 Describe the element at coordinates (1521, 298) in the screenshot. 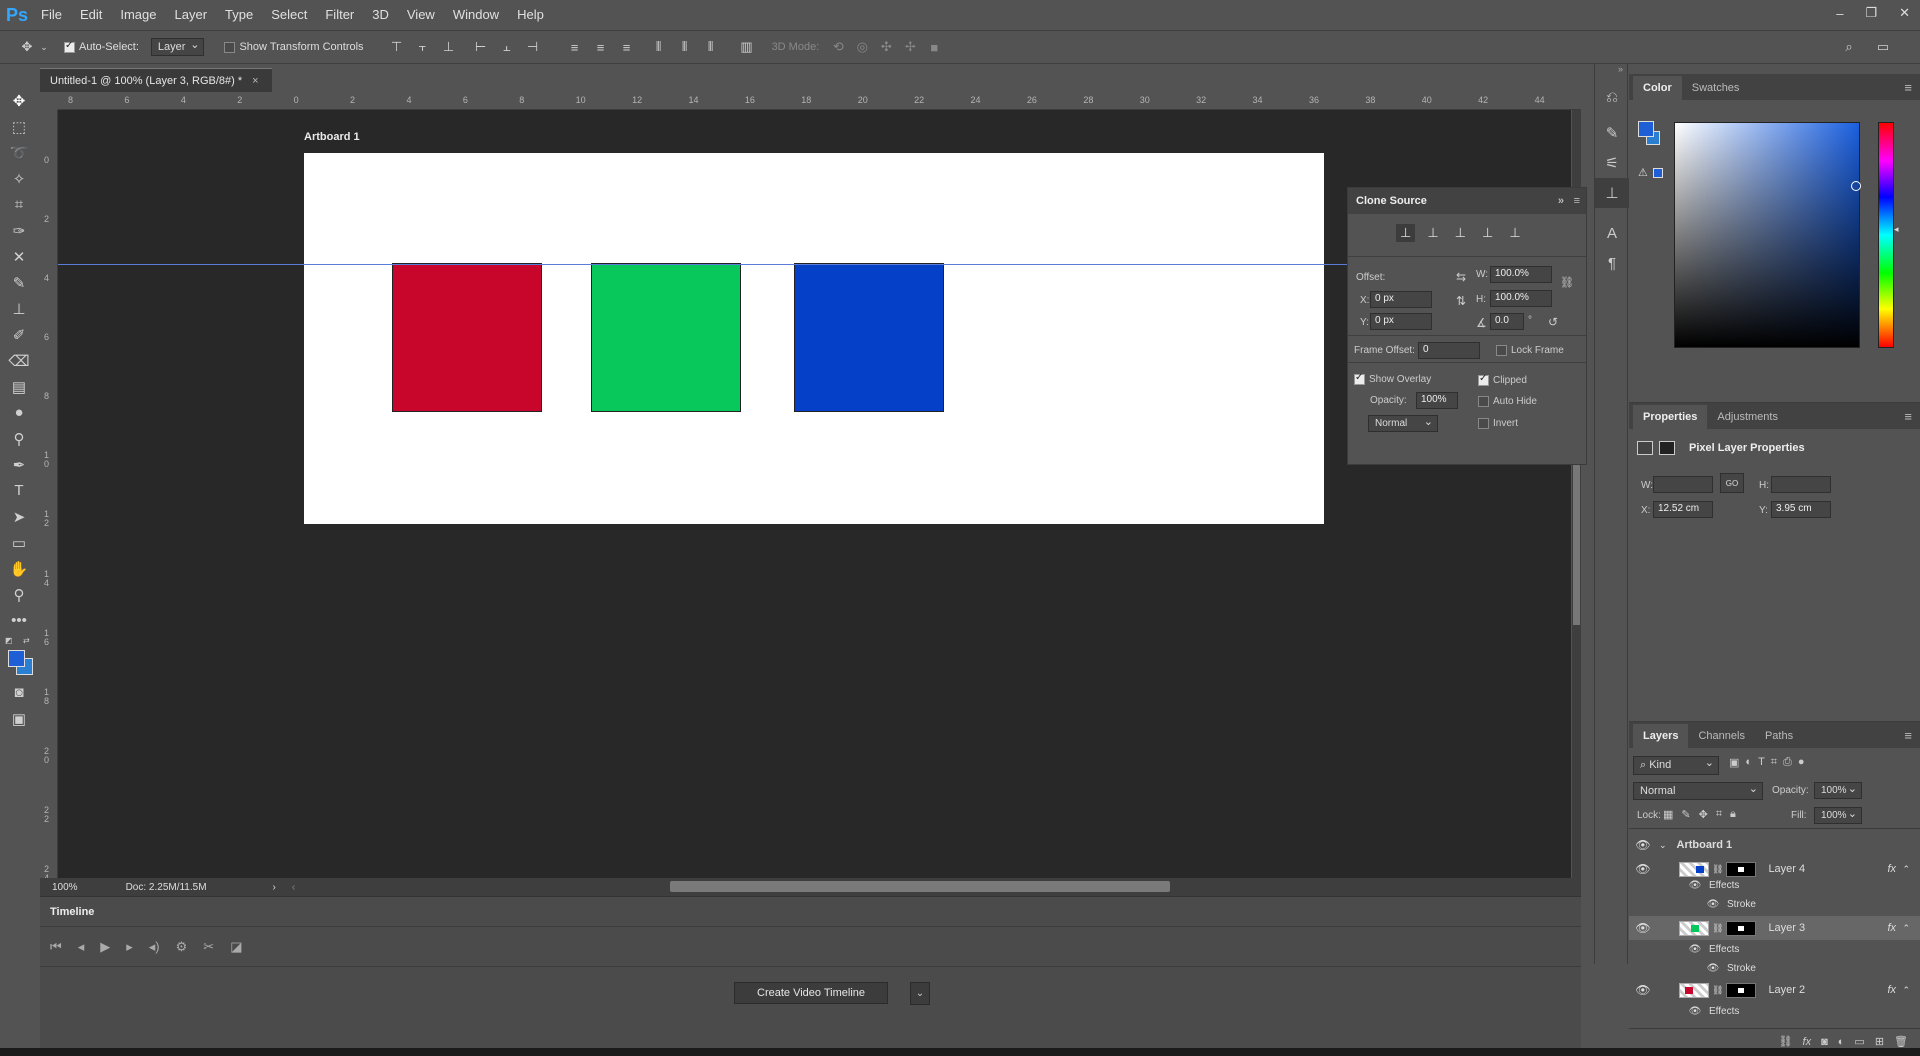

I see `height-scale-input: 100.0%` at that location.